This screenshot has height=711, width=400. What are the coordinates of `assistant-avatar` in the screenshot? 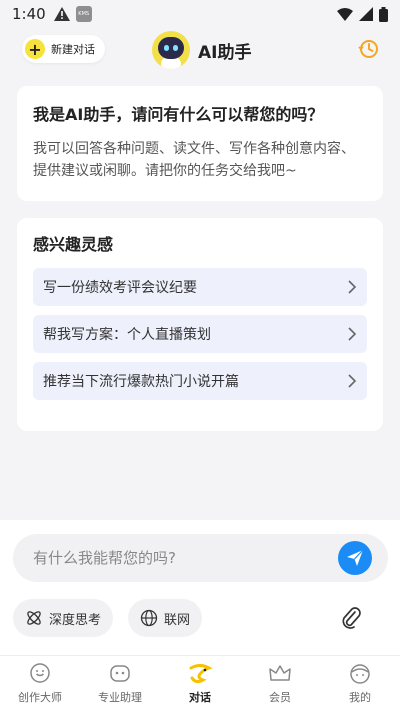 It's located at (171, 50).